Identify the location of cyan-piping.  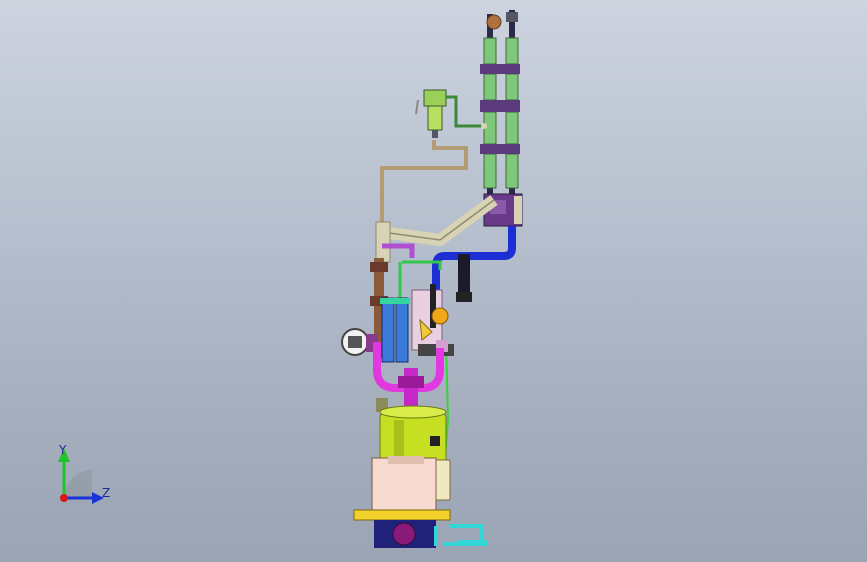
(461, 535).